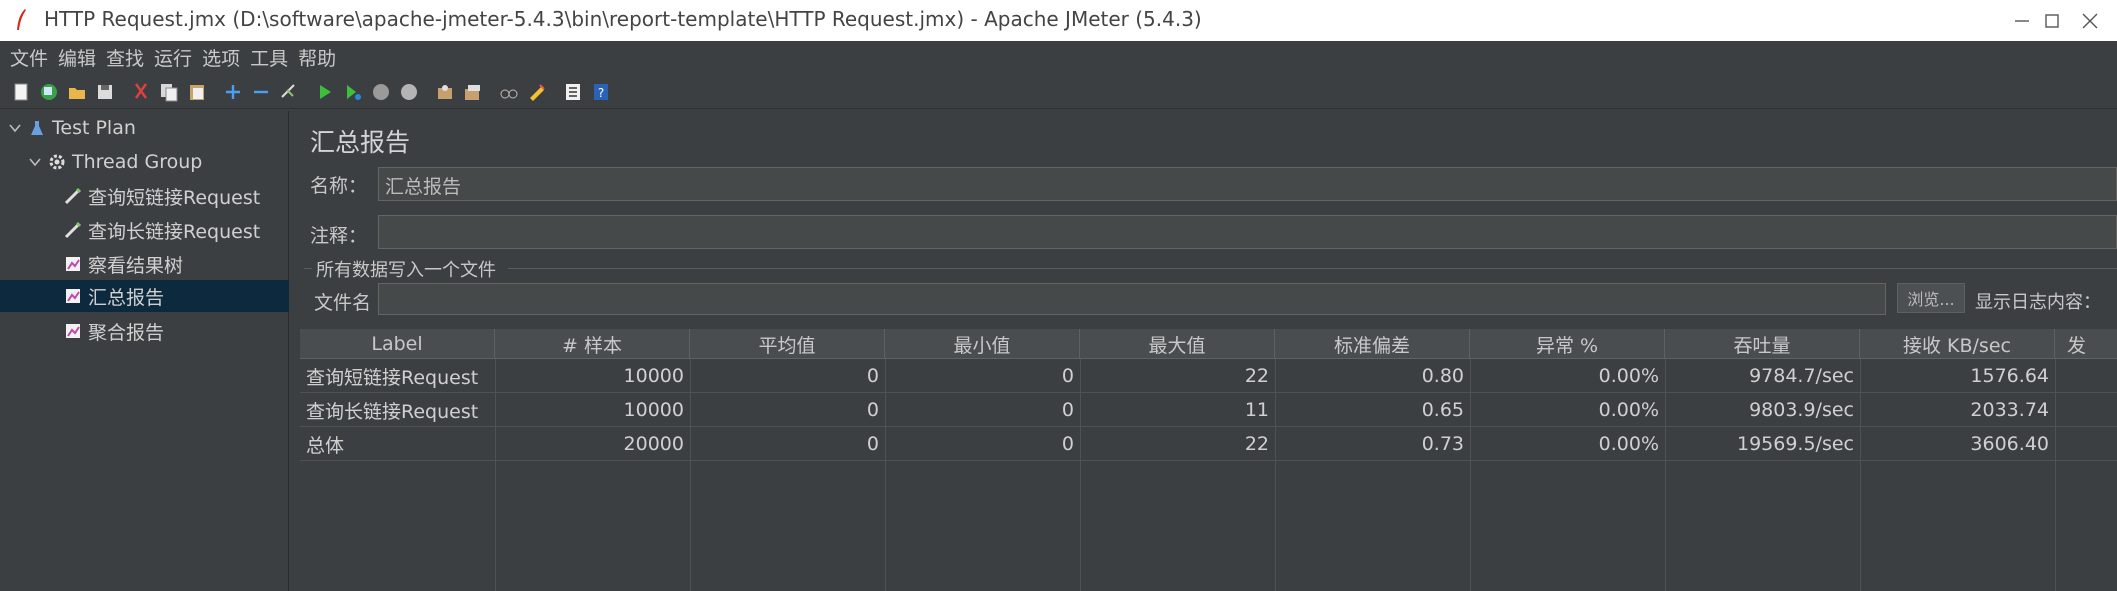 The height and width of the screenshot is (591, 2117). I want to click on cut-icon, so click(141, 90).